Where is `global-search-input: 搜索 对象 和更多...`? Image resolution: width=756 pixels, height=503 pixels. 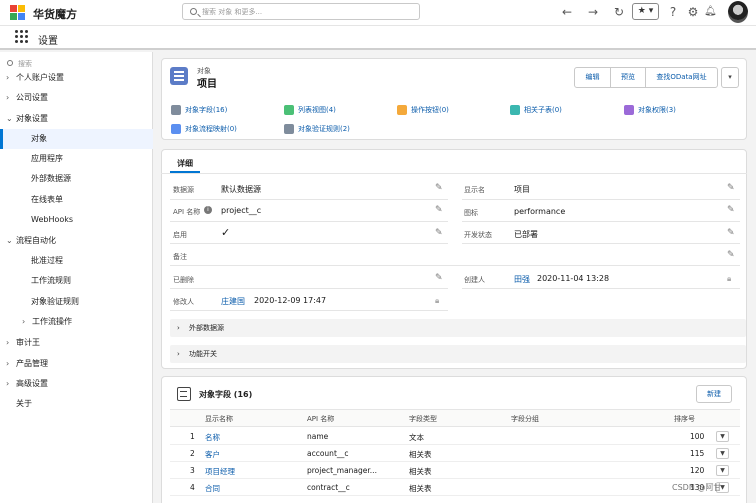
global-search-input: 搜索 对象 和更多... is located at coordinates (301, 11).